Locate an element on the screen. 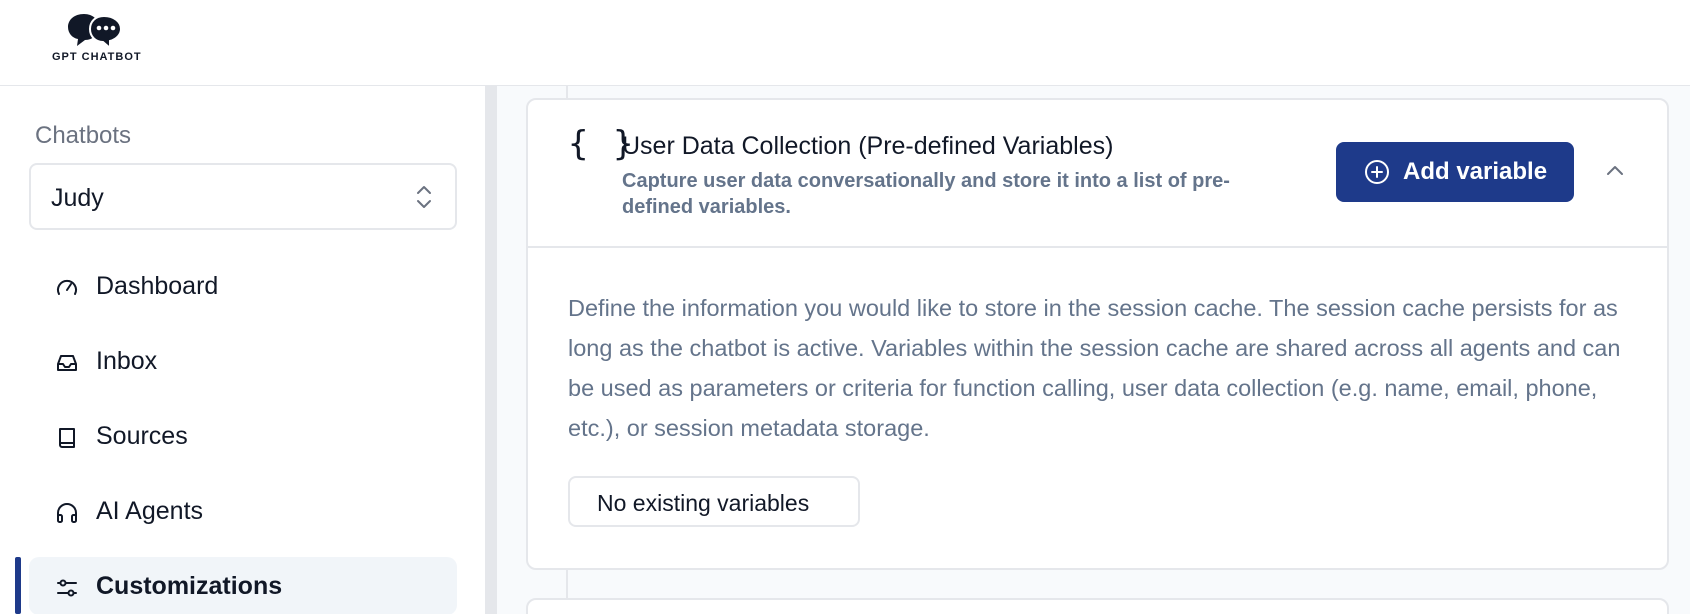  sidebar-item-label: Sources is located at coordinates (142, 436).